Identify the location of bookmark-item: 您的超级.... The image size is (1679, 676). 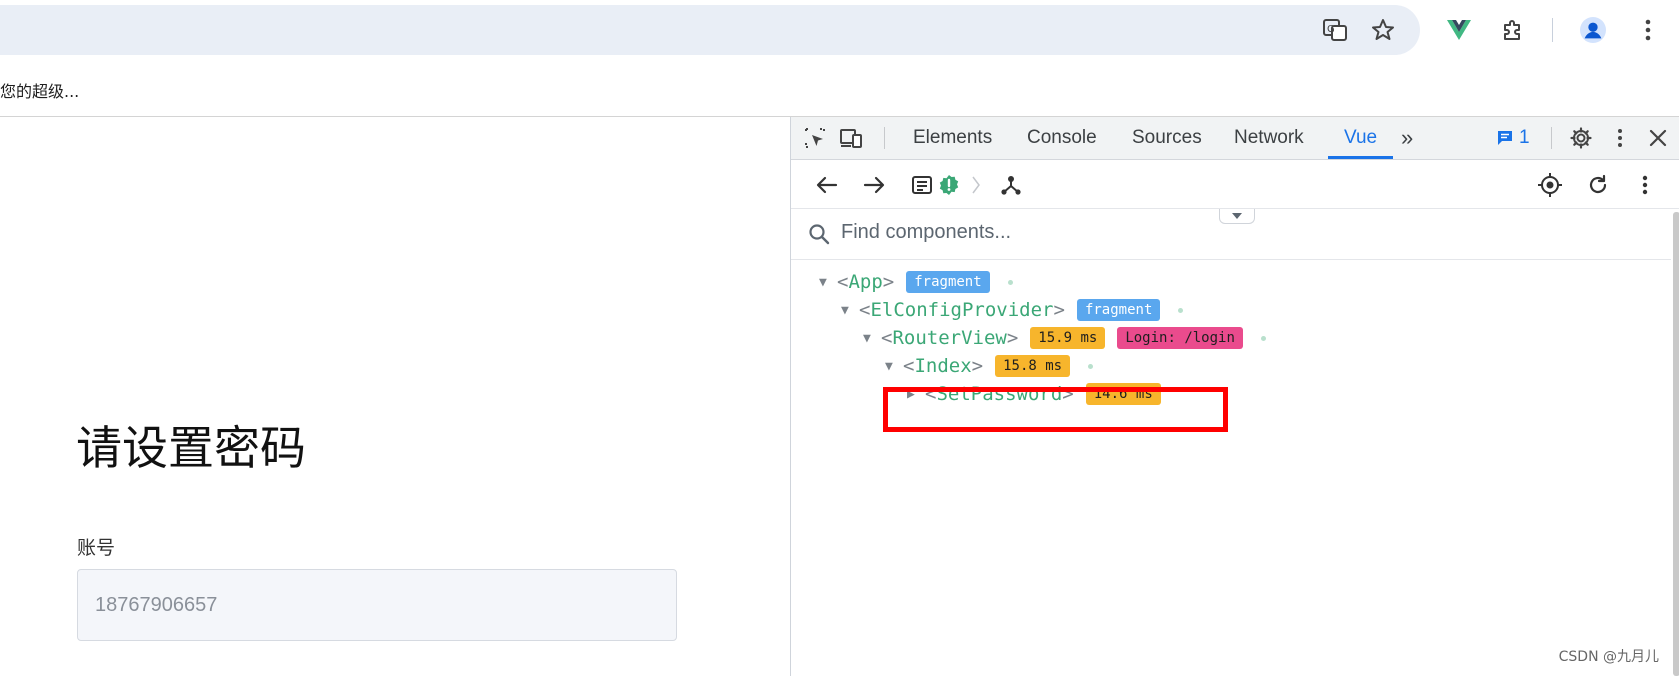
(39, 90).